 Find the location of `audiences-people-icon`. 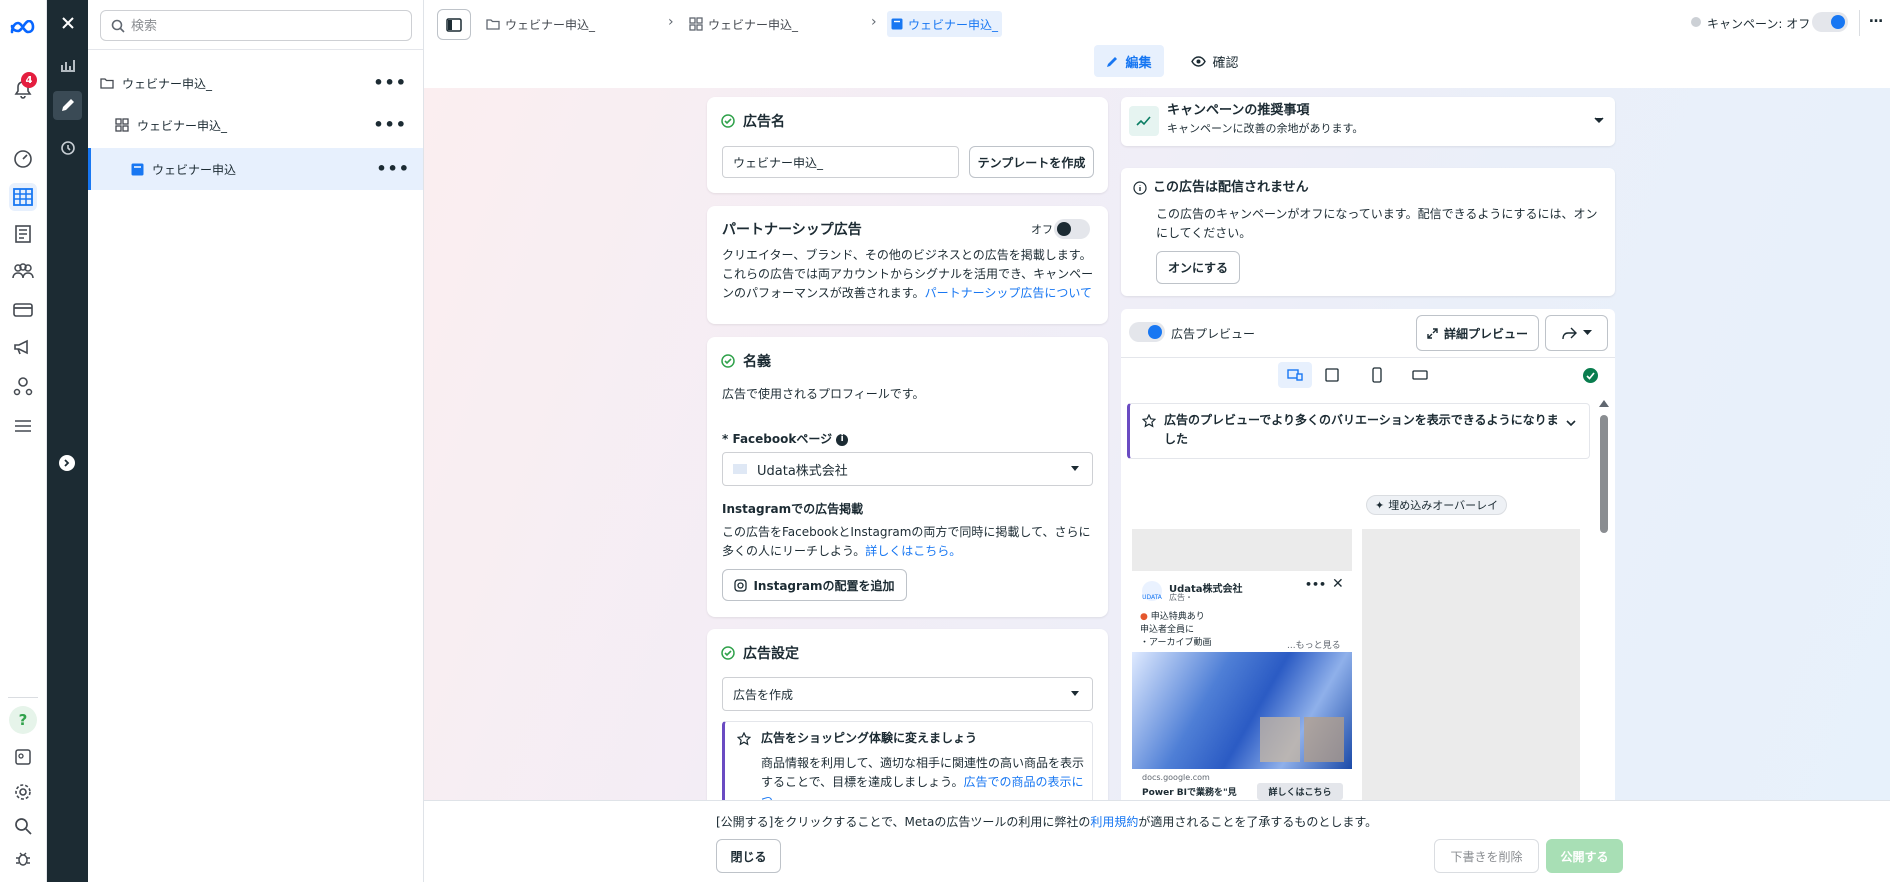

audiences-people-icon is located at coordinates (23, 271).